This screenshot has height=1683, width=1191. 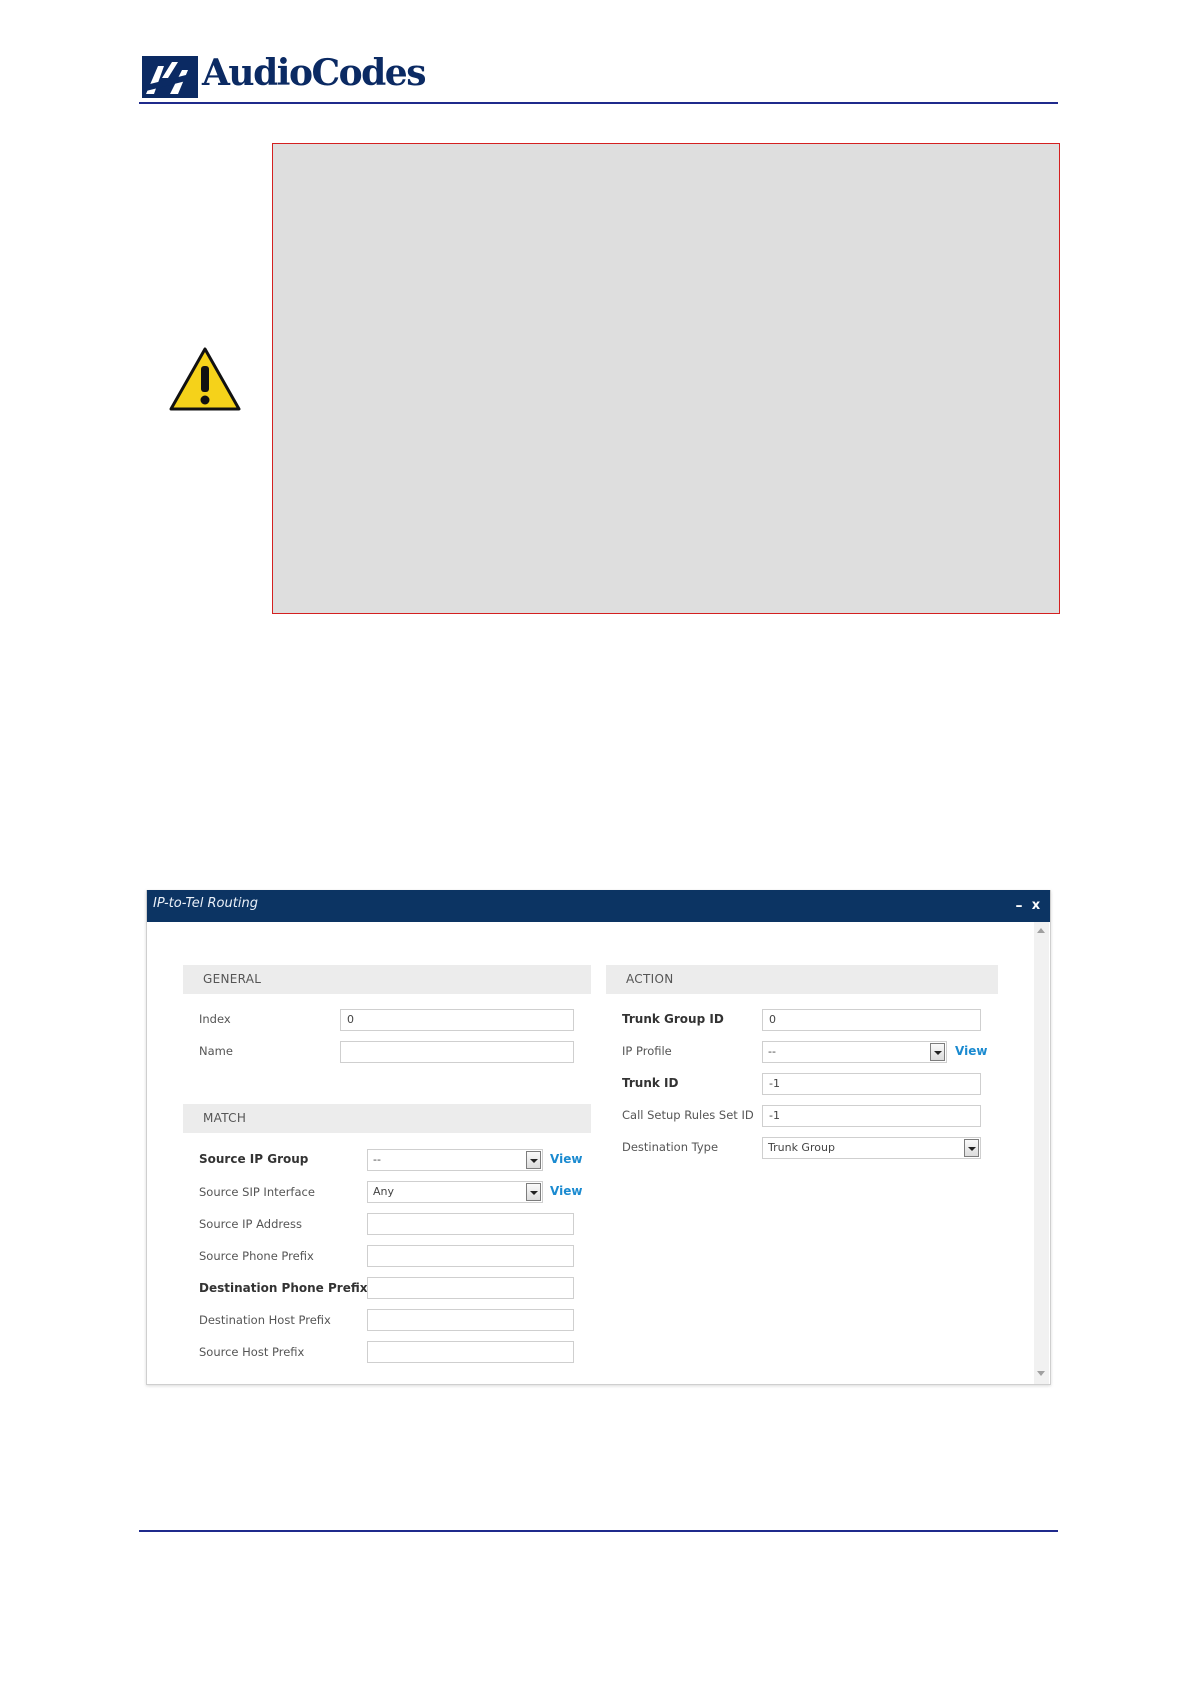 What do you see at coordinates (566, 1191) in the screenshot?
I see `source-sip-interface-view-link: View` at bounding box center [566, 1191].